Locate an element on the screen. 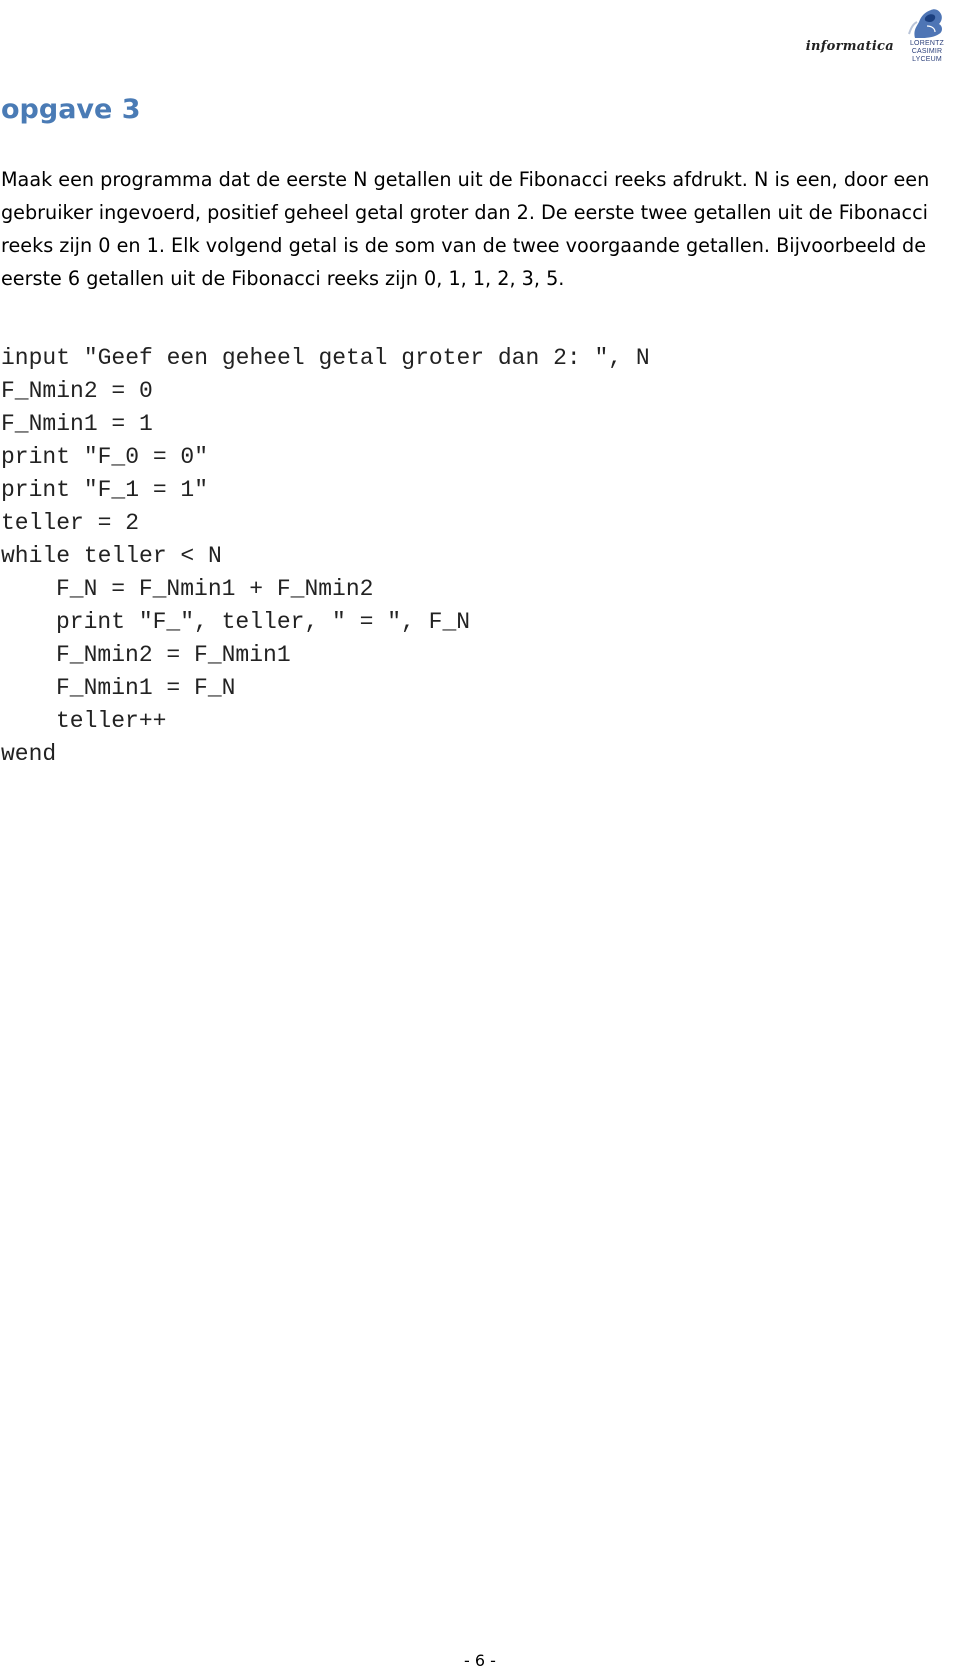  code-line: teller = 2 is located at coordinates (70, 523).